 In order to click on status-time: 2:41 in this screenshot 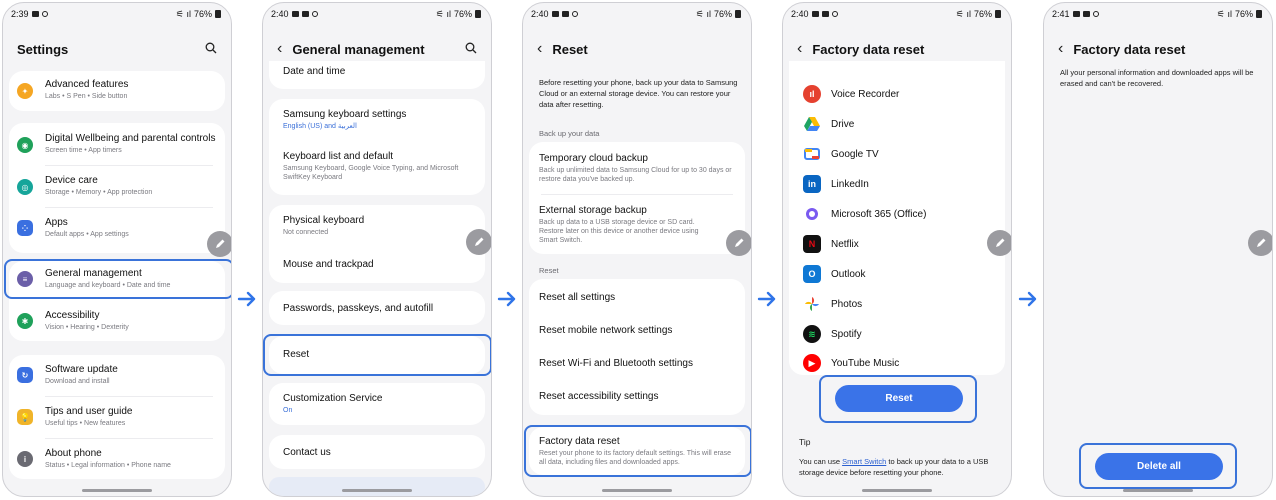, I will do `click(1061, 14)`.